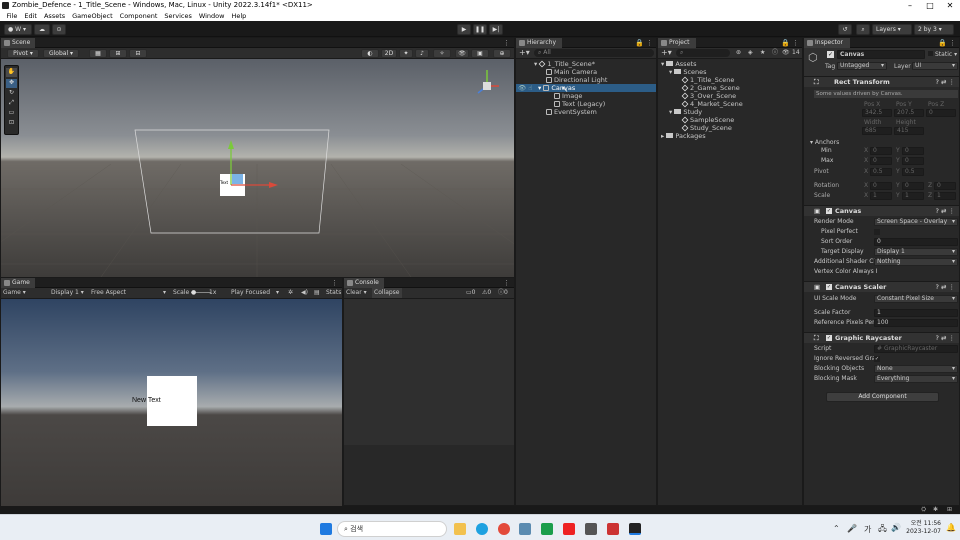 The width and height of the screenshot is (960, 540). What do you see at coordinates (916, 242) in the screenshot?
I see `sort-order-field: 0` at bounding box center [916, 242].